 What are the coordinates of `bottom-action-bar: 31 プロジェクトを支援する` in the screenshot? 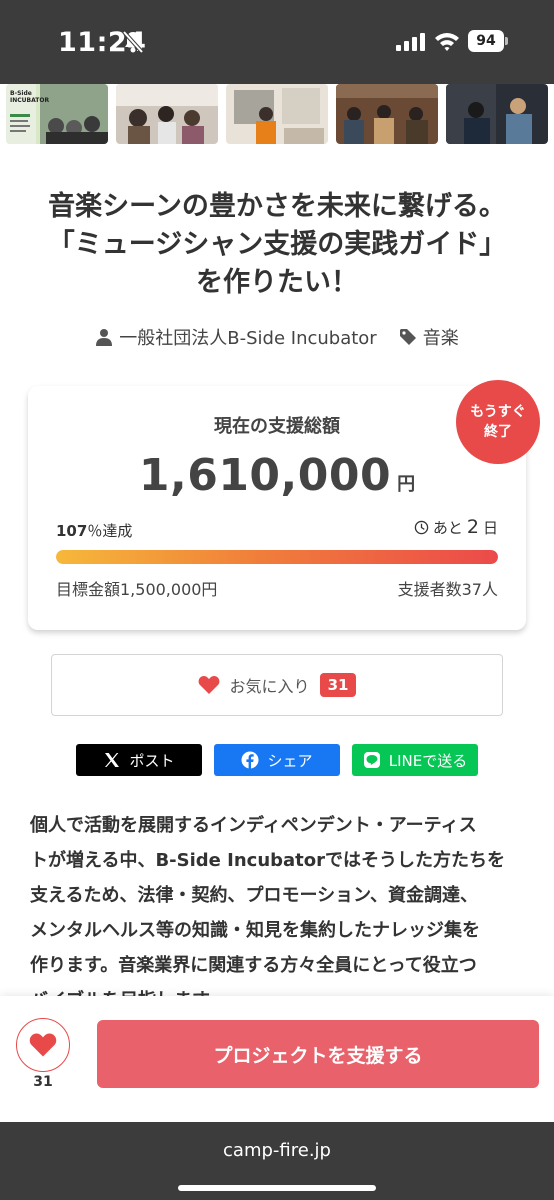 It's located at (277, 1059).